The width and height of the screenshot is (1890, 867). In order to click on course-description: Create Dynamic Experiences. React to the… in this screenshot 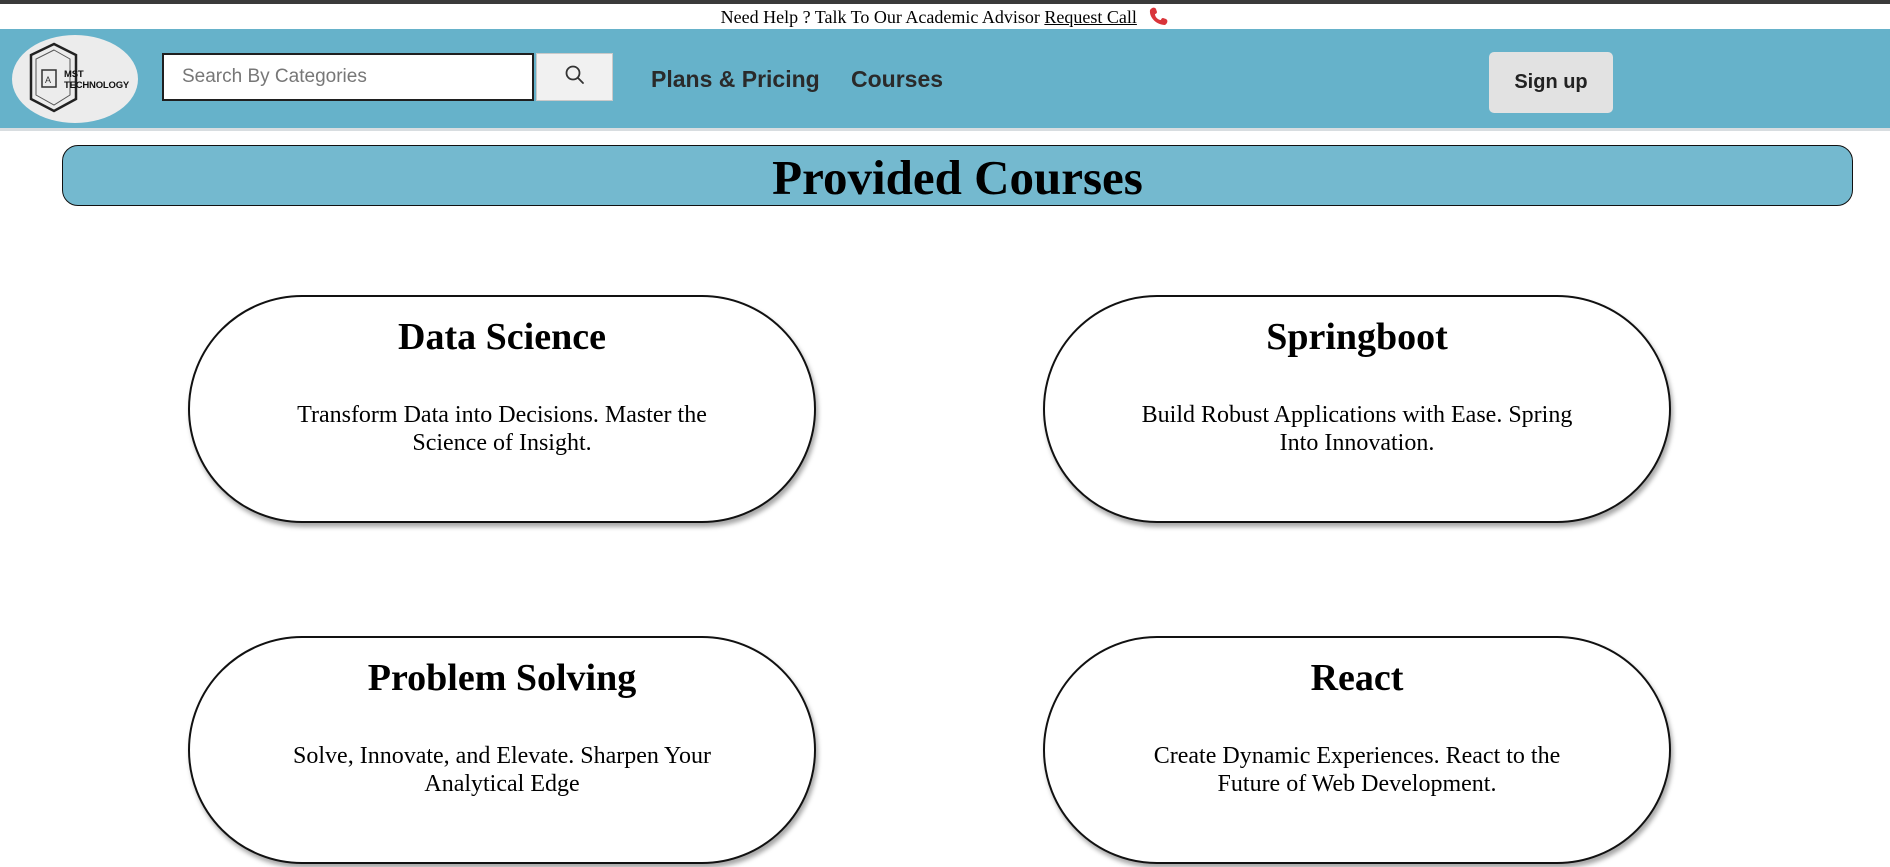, I will do `click(1357, 770)`.